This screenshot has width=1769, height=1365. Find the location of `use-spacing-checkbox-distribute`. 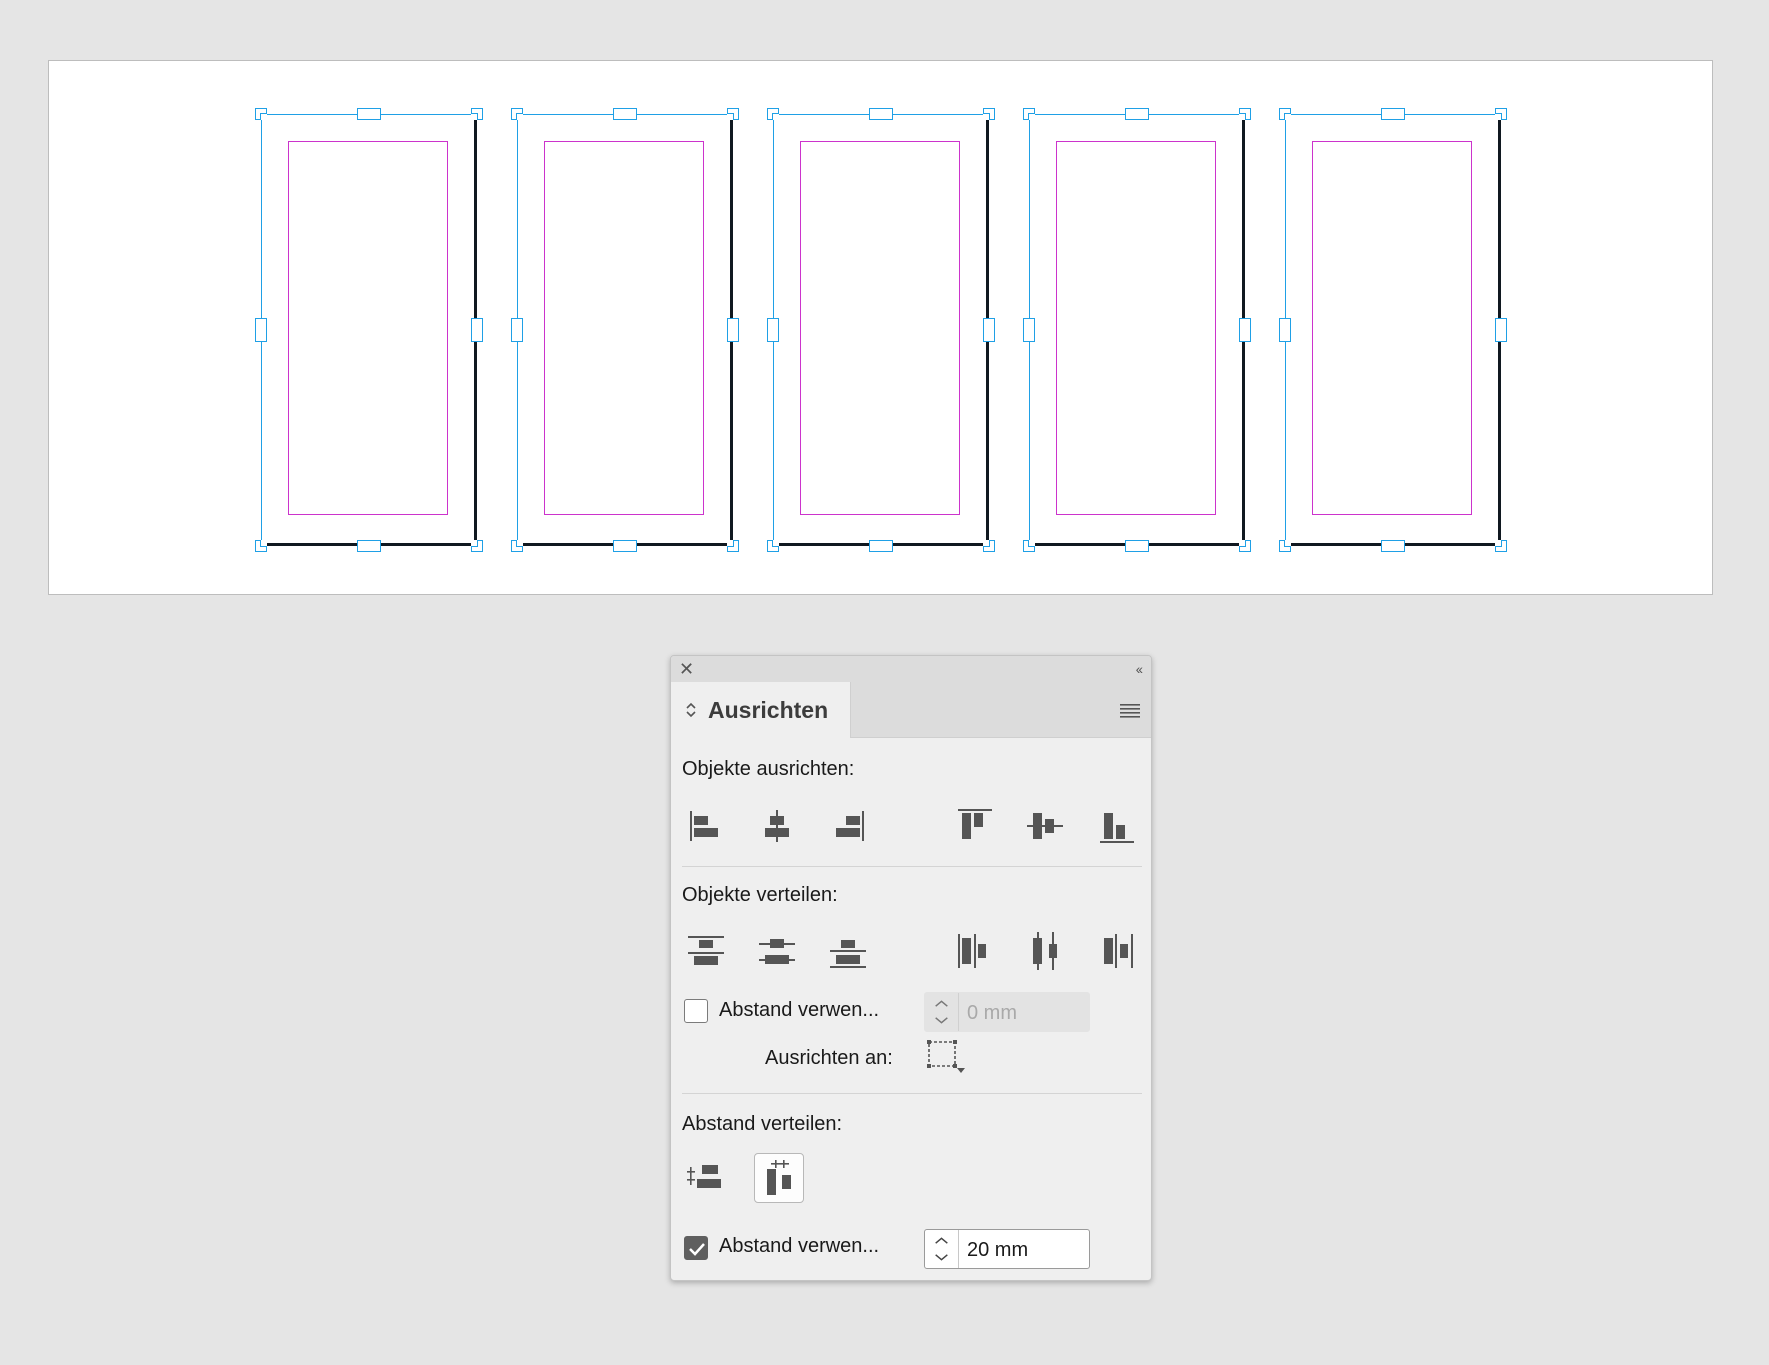

use-spacing-checkbox-distribute is located at coordinates (696, 1011).